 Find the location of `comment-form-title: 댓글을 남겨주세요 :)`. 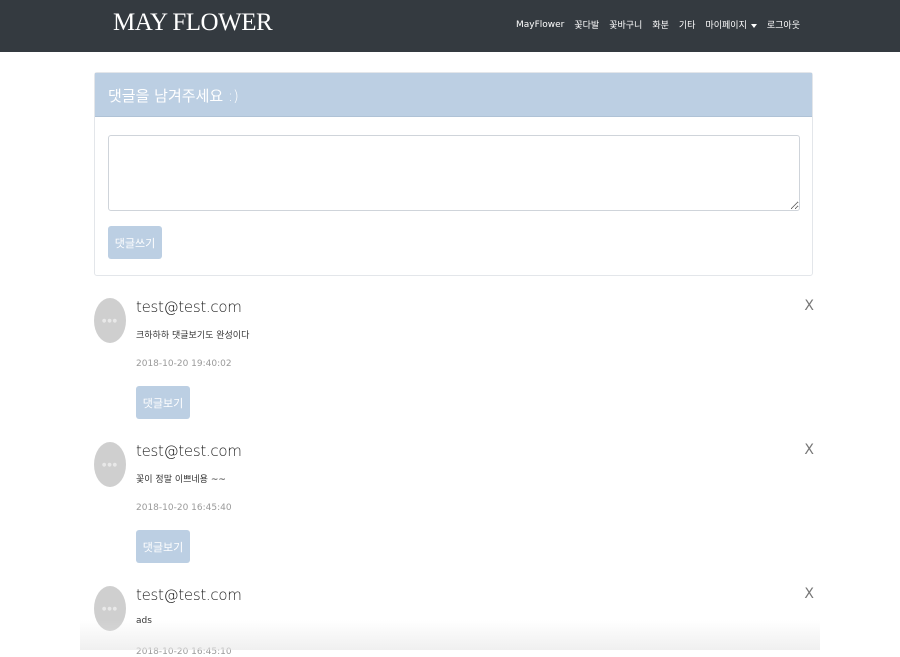

comment-form-title: 댓글을 남겨주세요 :) is located at coordinates (173, 96).